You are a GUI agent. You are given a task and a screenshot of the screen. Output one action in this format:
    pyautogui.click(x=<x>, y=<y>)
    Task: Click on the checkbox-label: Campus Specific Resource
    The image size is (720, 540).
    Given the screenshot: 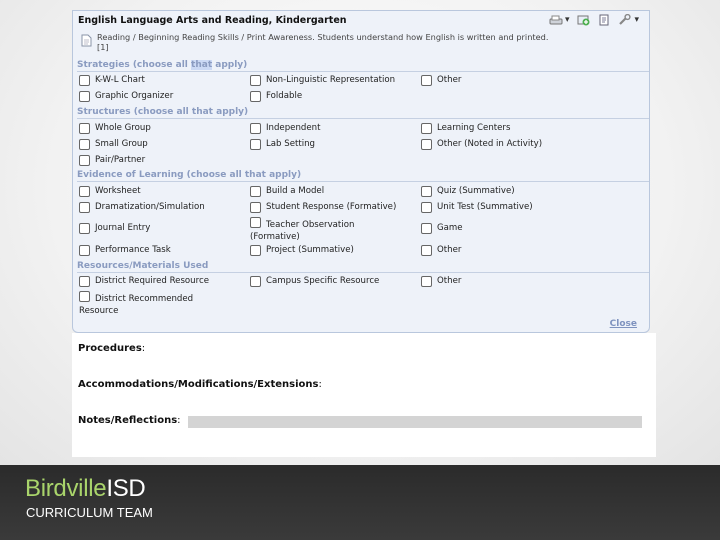 What is the action you would take?
    pyautogui.click(x=323, y=281)
    